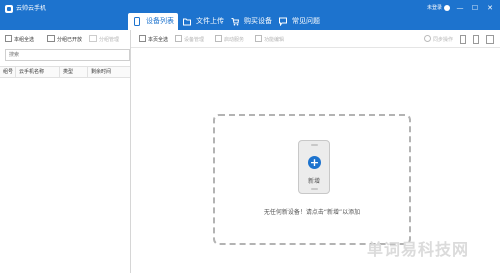  Describe the element at coordinates (8, 72) in the screenshot. I see `column-header: 组号` at that location.